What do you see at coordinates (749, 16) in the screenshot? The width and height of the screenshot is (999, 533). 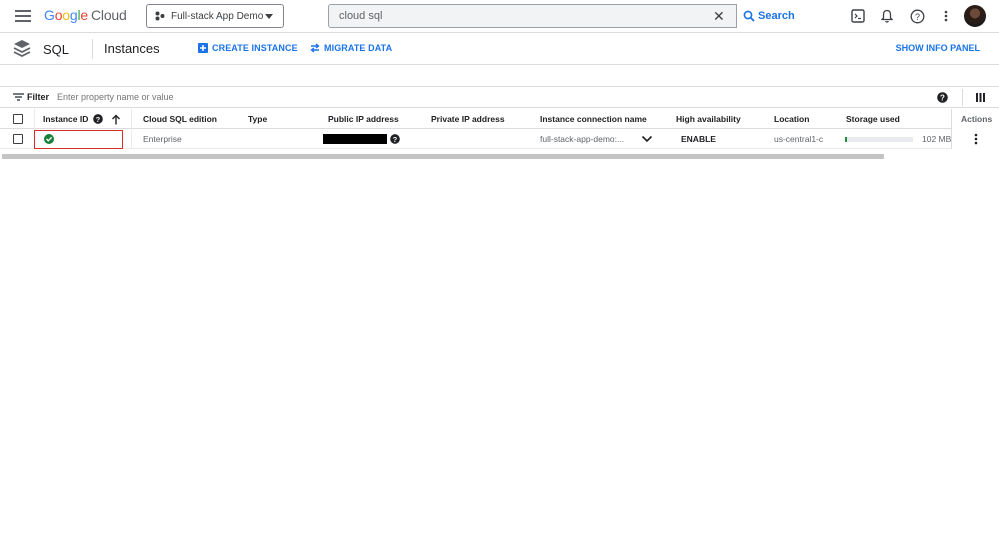 I see `search-icon` at bounding box center [749, 16].